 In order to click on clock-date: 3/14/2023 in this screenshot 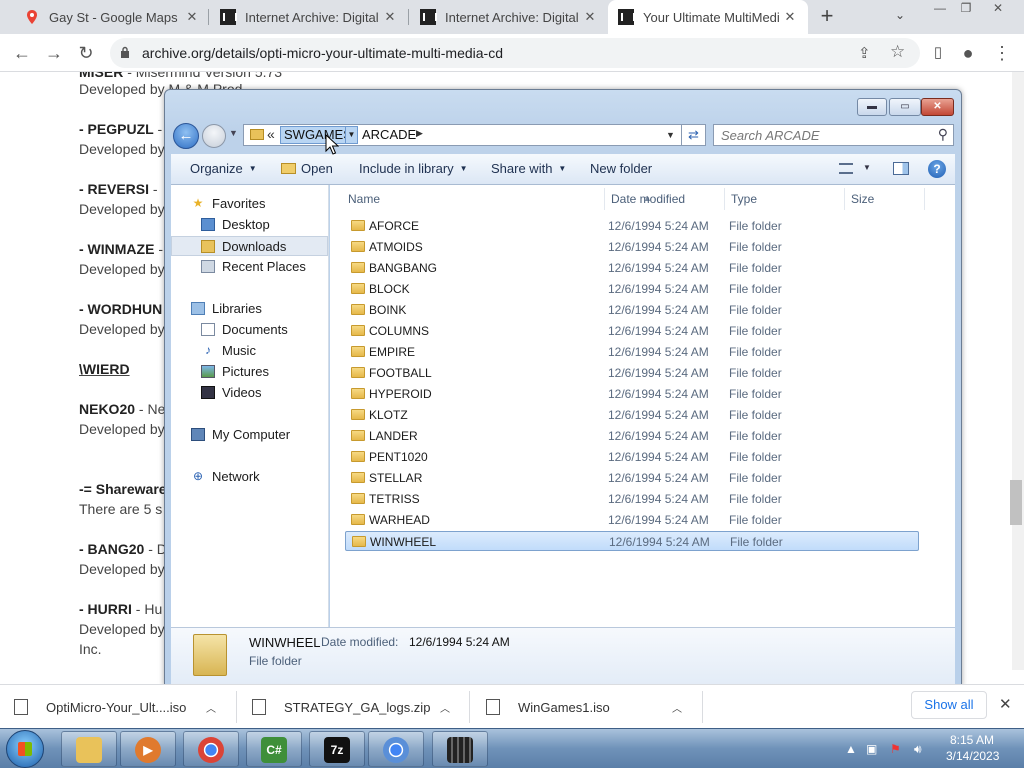, I will do `click(972, 756)`.